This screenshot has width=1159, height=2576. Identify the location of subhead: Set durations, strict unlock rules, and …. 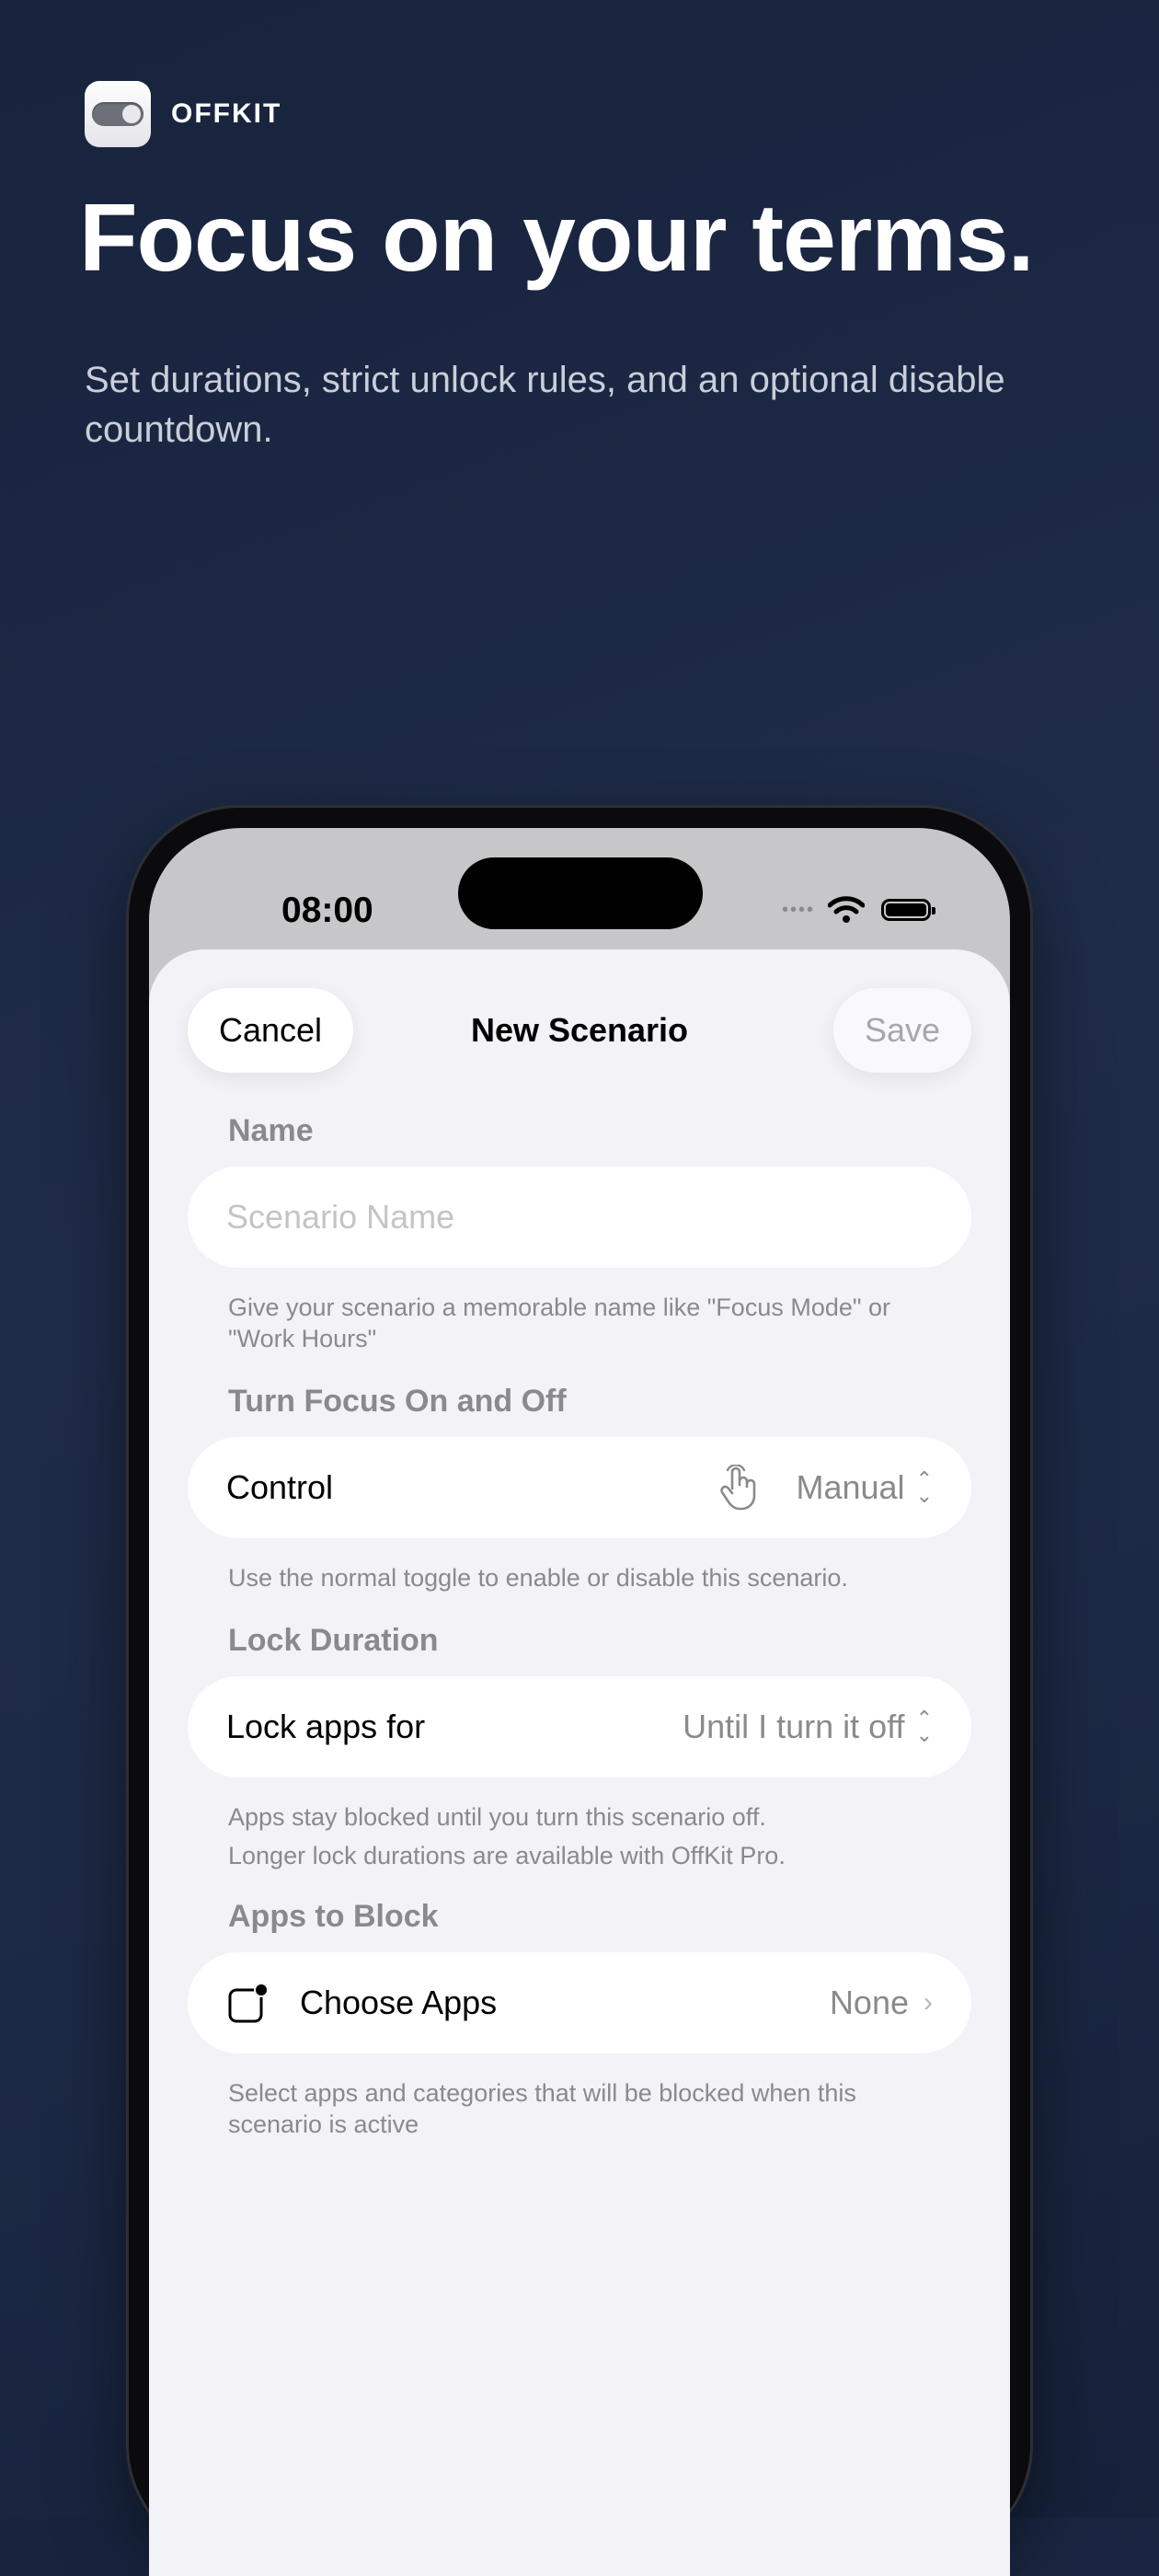
(545, 405).